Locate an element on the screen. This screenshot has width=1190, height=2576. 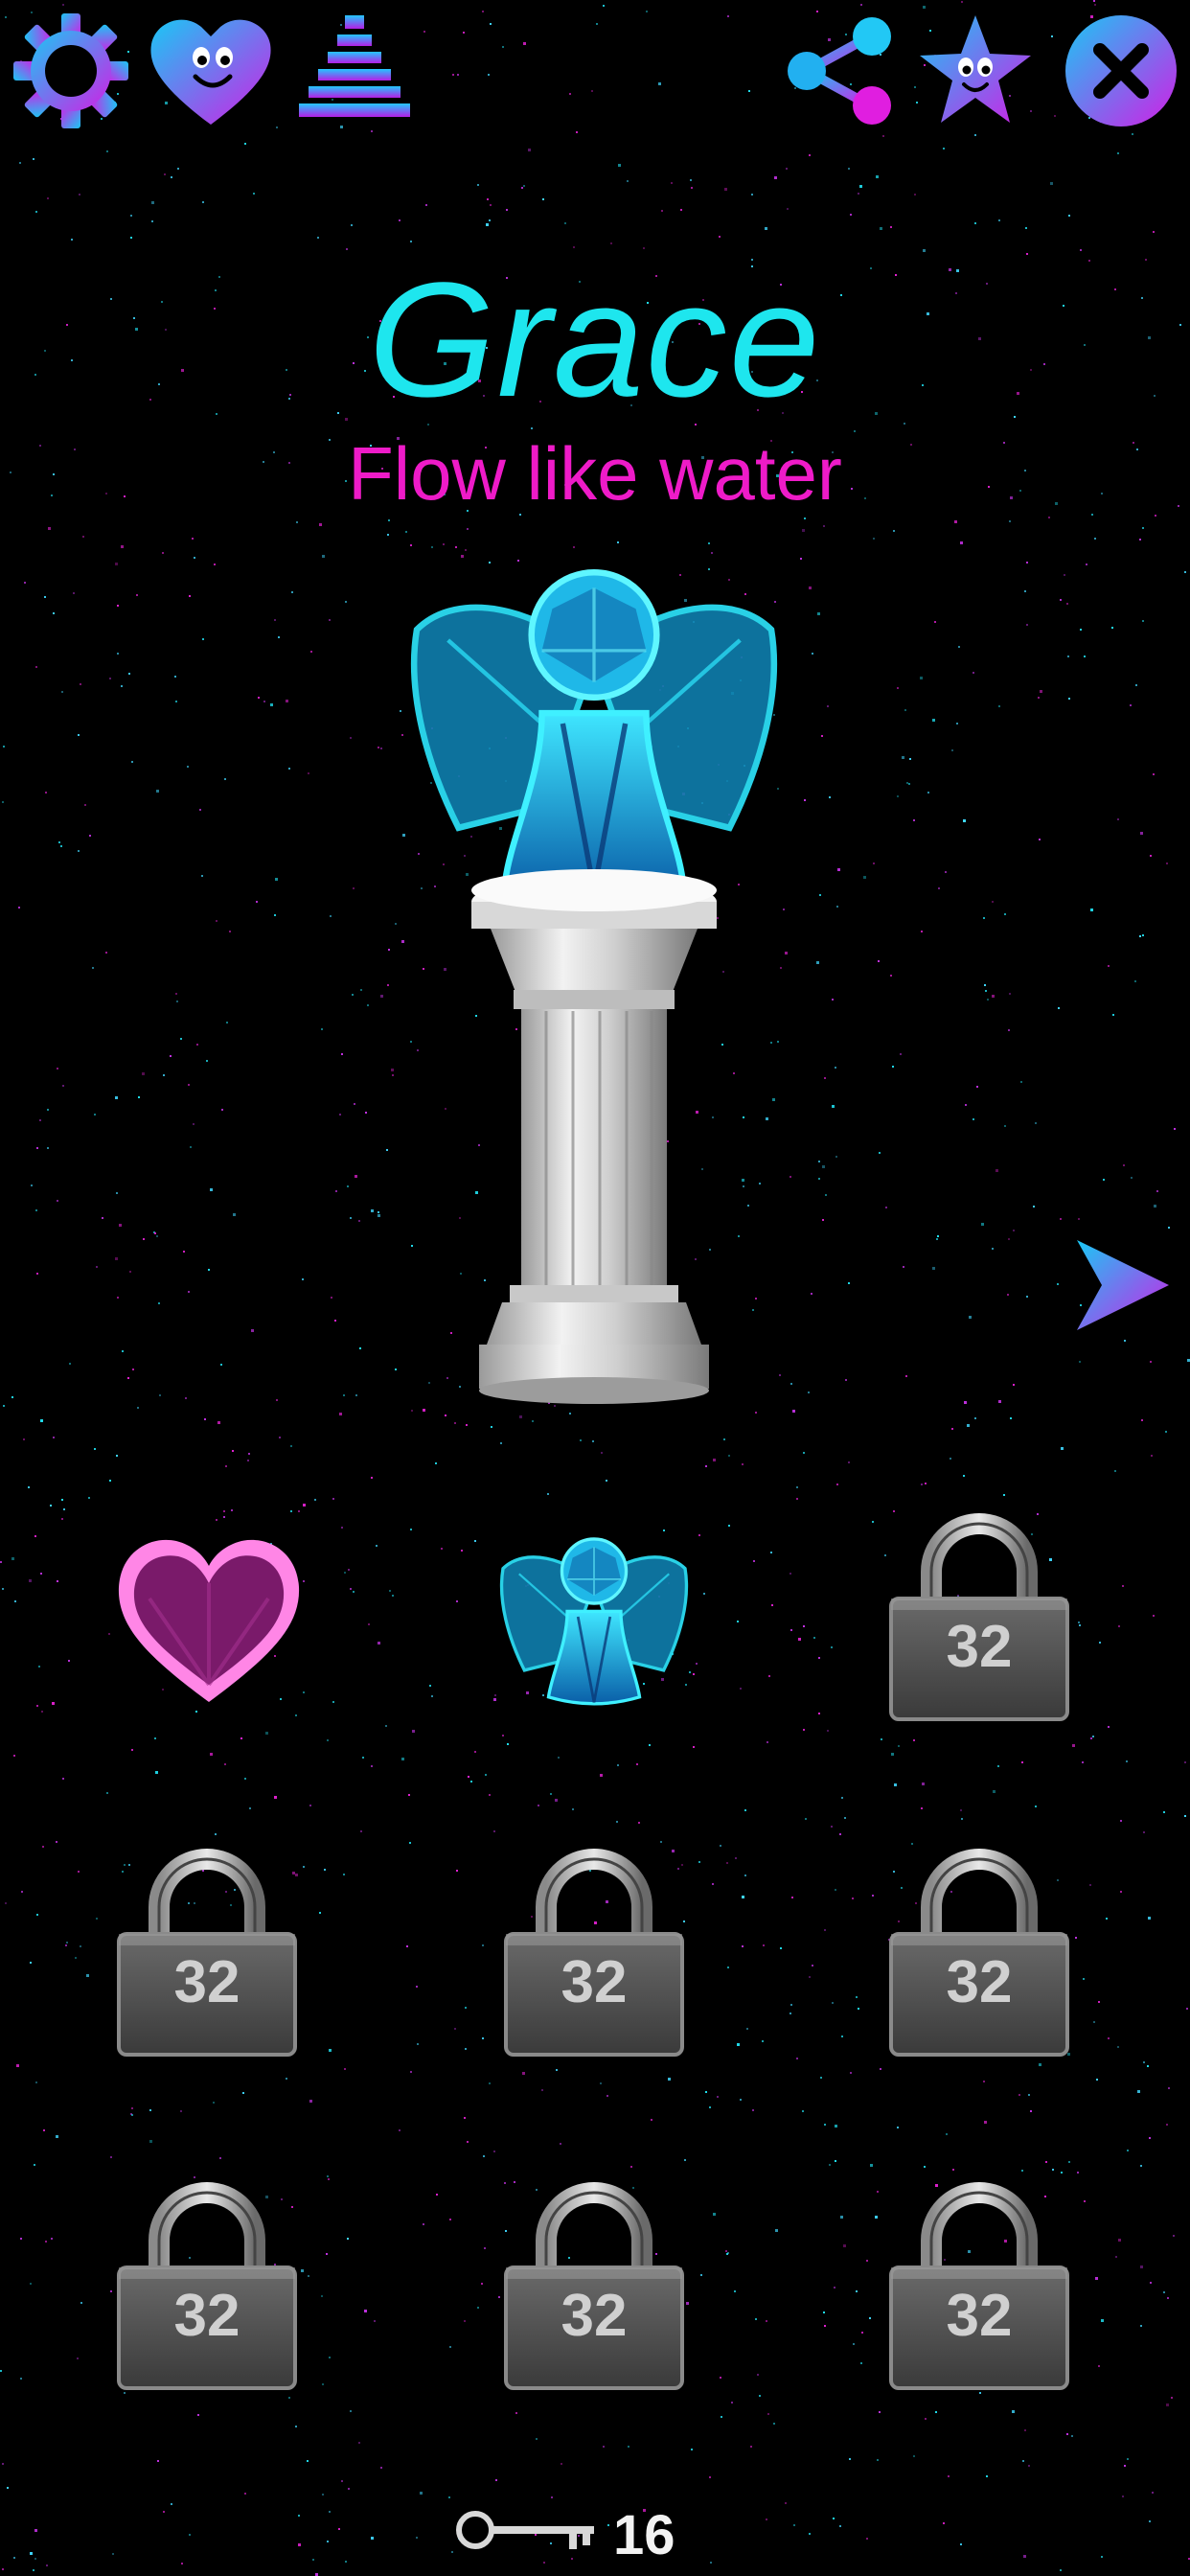
character-name: Grace is located at coordinates (595, 340).